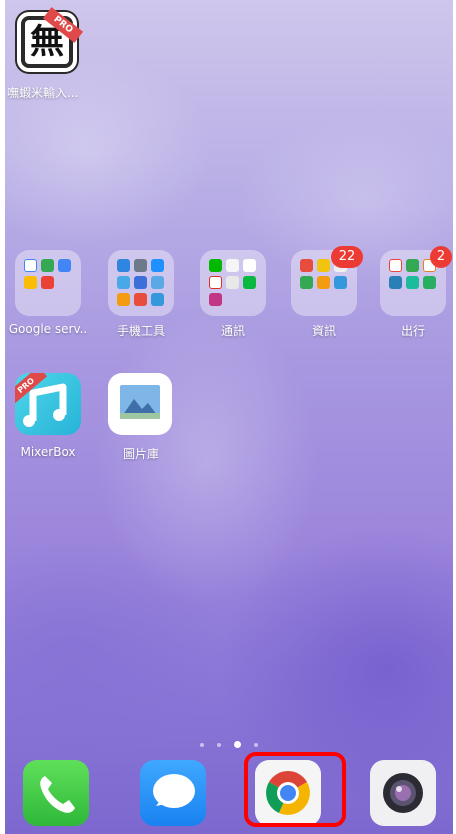  What do you see at coordinates (215, 282) in the screenshot?
I see `gmail-icon` at bounding box center [215, 282].